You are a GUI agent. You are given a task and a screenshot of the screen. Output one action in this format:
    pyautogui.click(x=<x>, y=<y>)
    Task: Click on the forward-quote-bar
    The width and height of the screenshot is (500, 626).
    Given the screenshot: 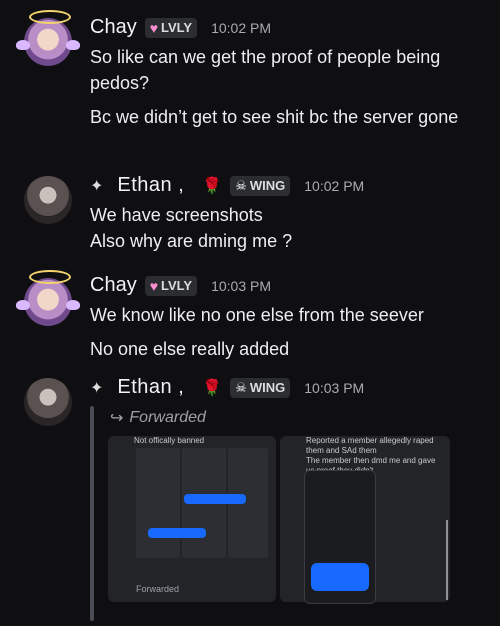 What is the action you would take?
    pyautogui.click(x=92, y=513)
    